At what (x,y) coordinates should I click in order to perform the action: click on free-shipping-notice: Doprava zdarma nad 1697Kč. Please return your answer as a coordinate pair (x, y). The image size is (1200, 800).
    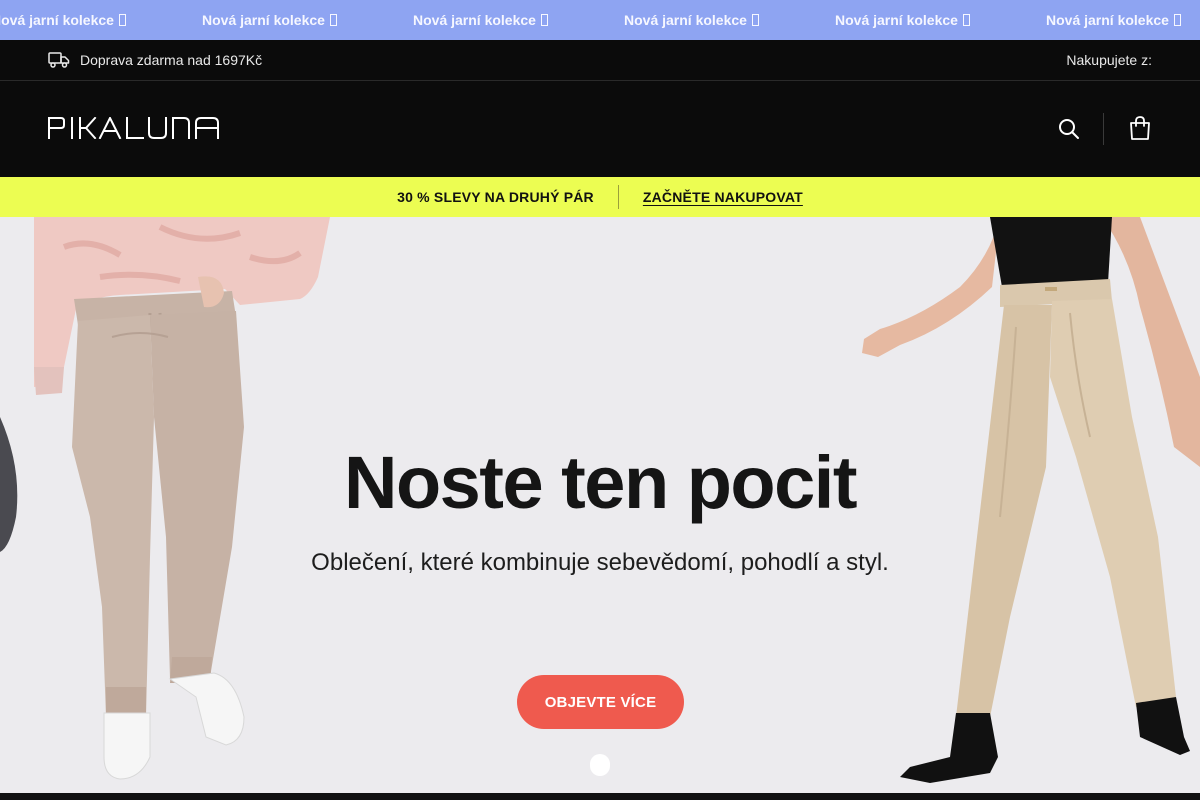
    Looking at the image, I should click on (155, 60).